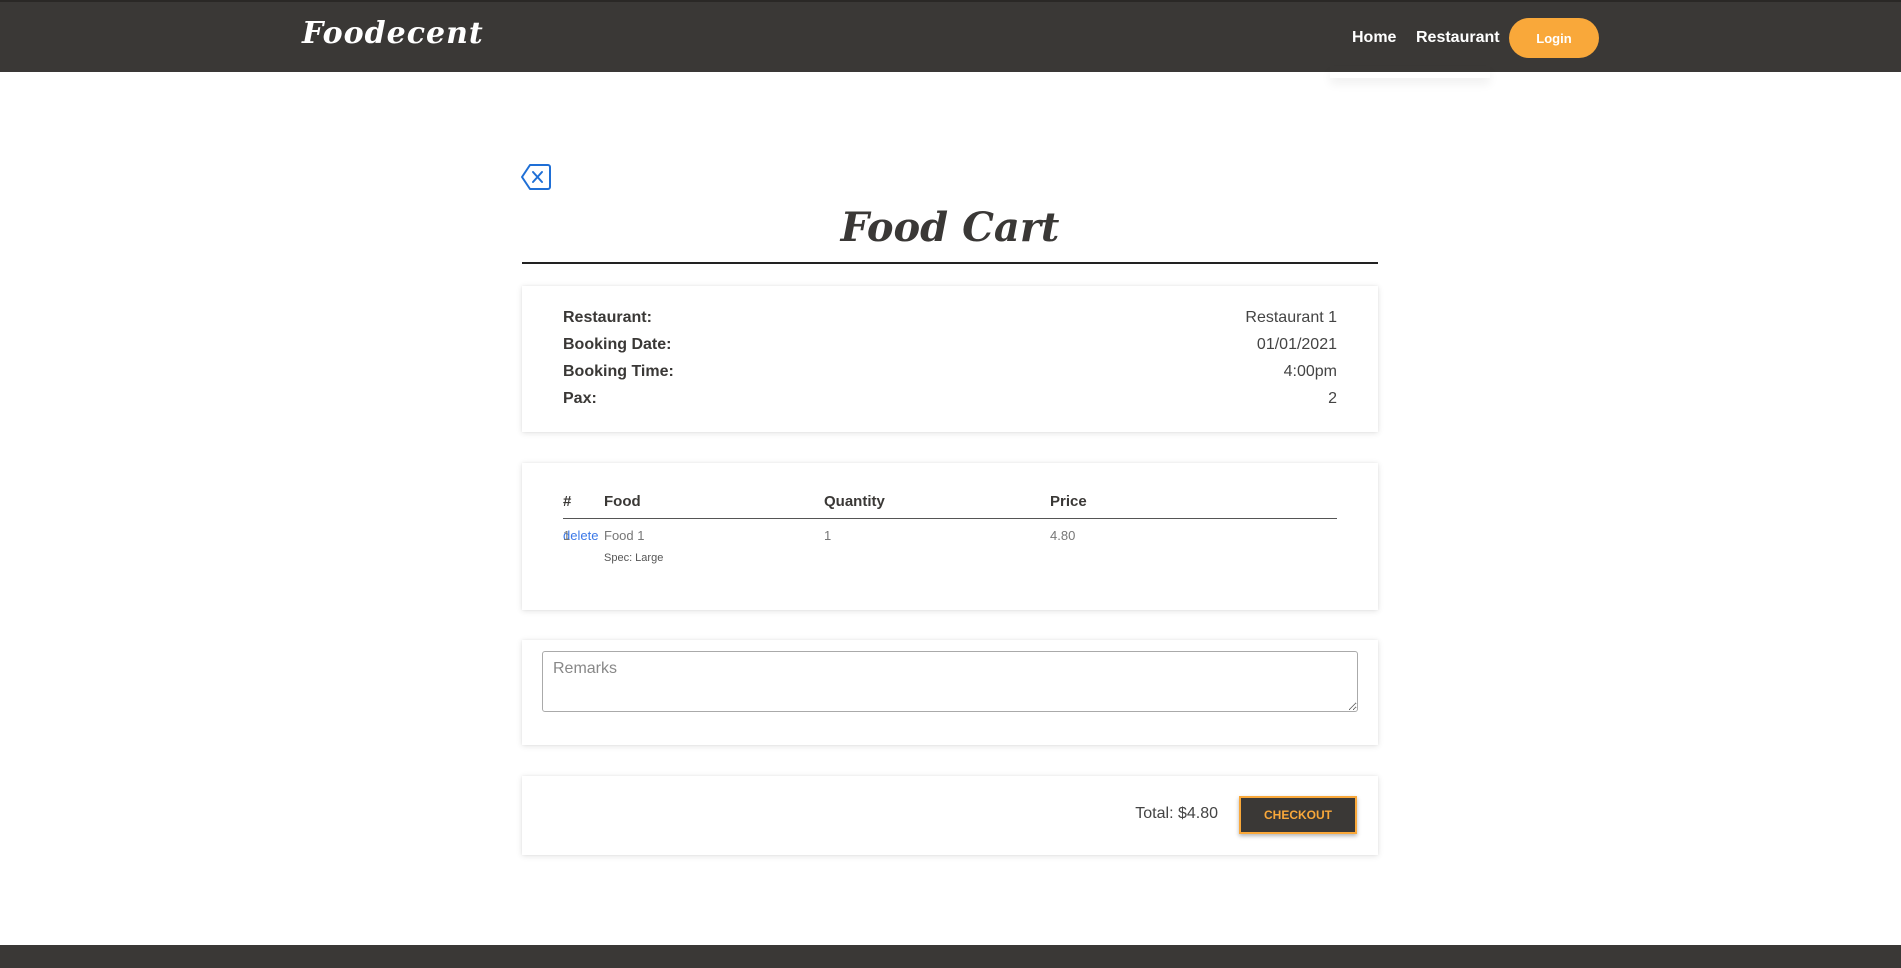 This screenshot has width=1901, height=968. Describe the element at coordinates (950, 506) in the screenshot. I see `table-header: # Food Quantity Price` at that location.